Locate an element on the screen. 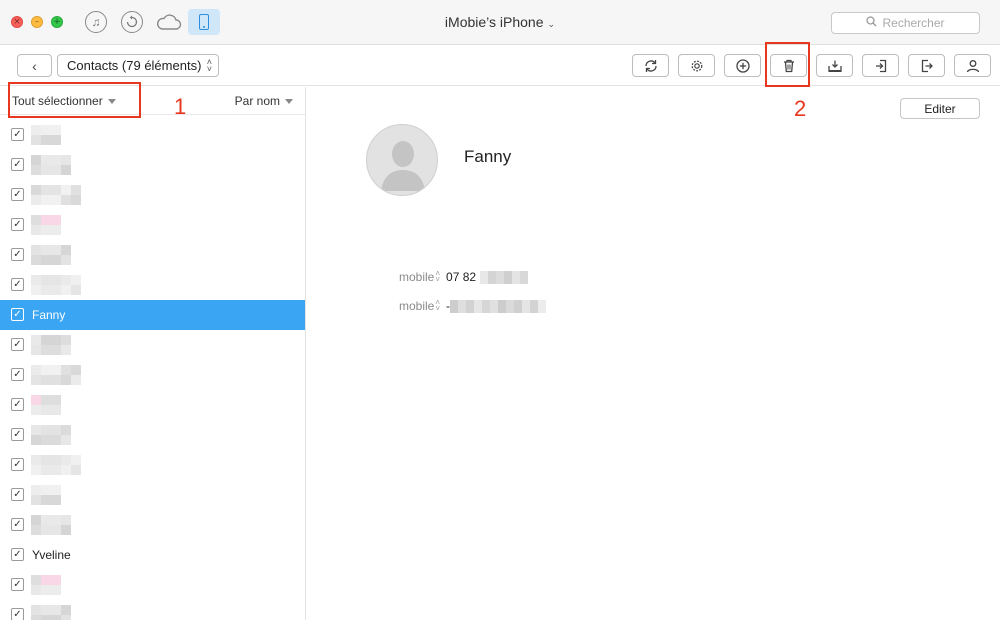 The width and height of the screenshot is (1000, 620). export-button is located at coordinates (926, 65).